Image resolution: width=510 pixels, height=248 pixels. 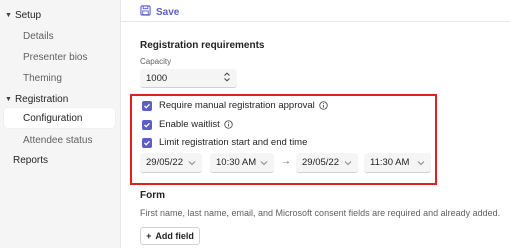 What do you see at coordinates (315, 11) in the screenshot?
I see `toolbar: Save` at bounding box center [315, 11].